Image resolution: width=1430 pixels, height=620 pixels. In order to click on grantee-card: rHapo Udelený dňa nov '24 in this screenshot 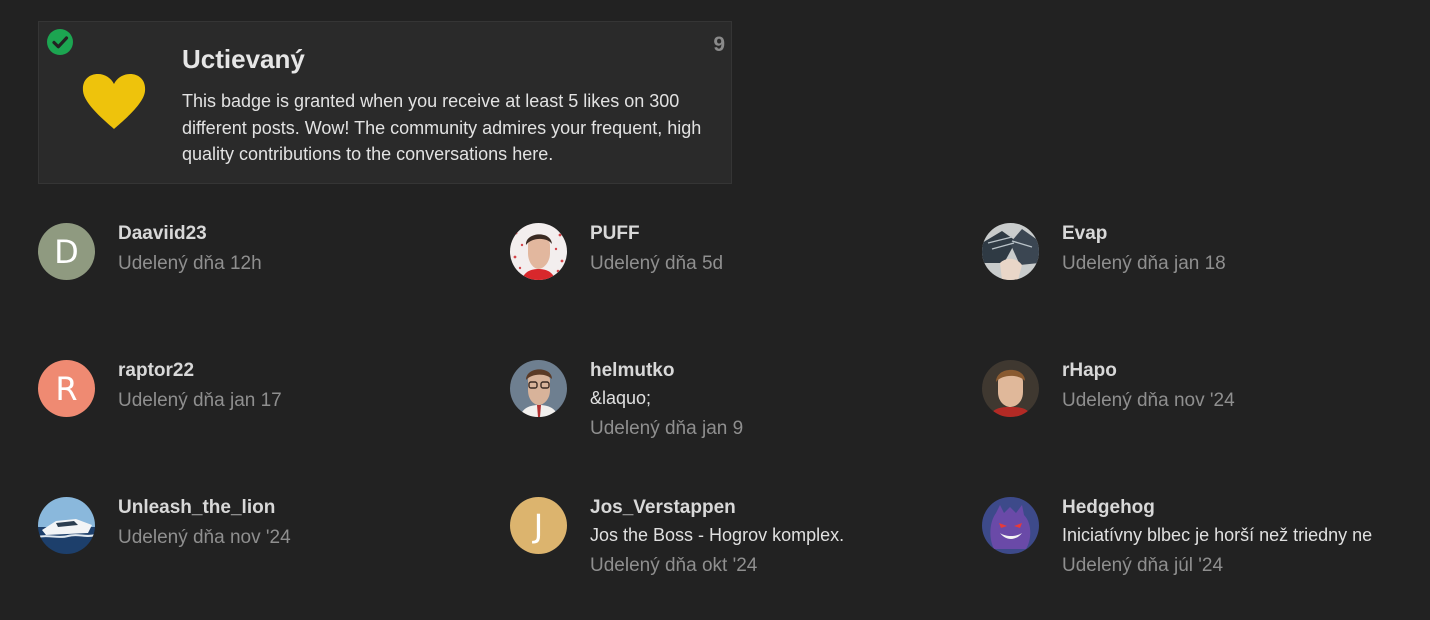, I will do `click(1192, 420)`.